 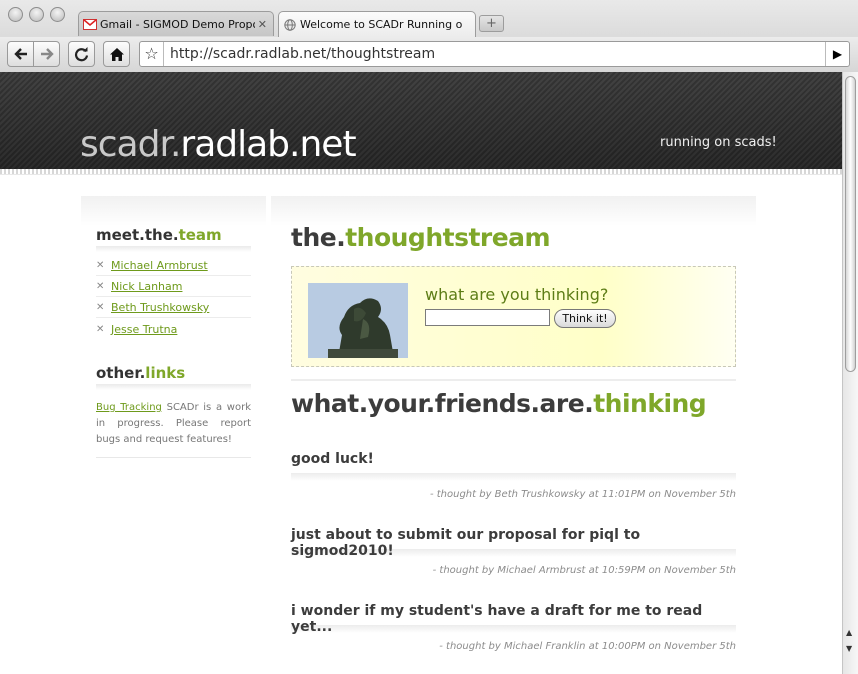 I want to click on friends-heading: what.your.friends.are.thinking, so click(x=499, y=403).